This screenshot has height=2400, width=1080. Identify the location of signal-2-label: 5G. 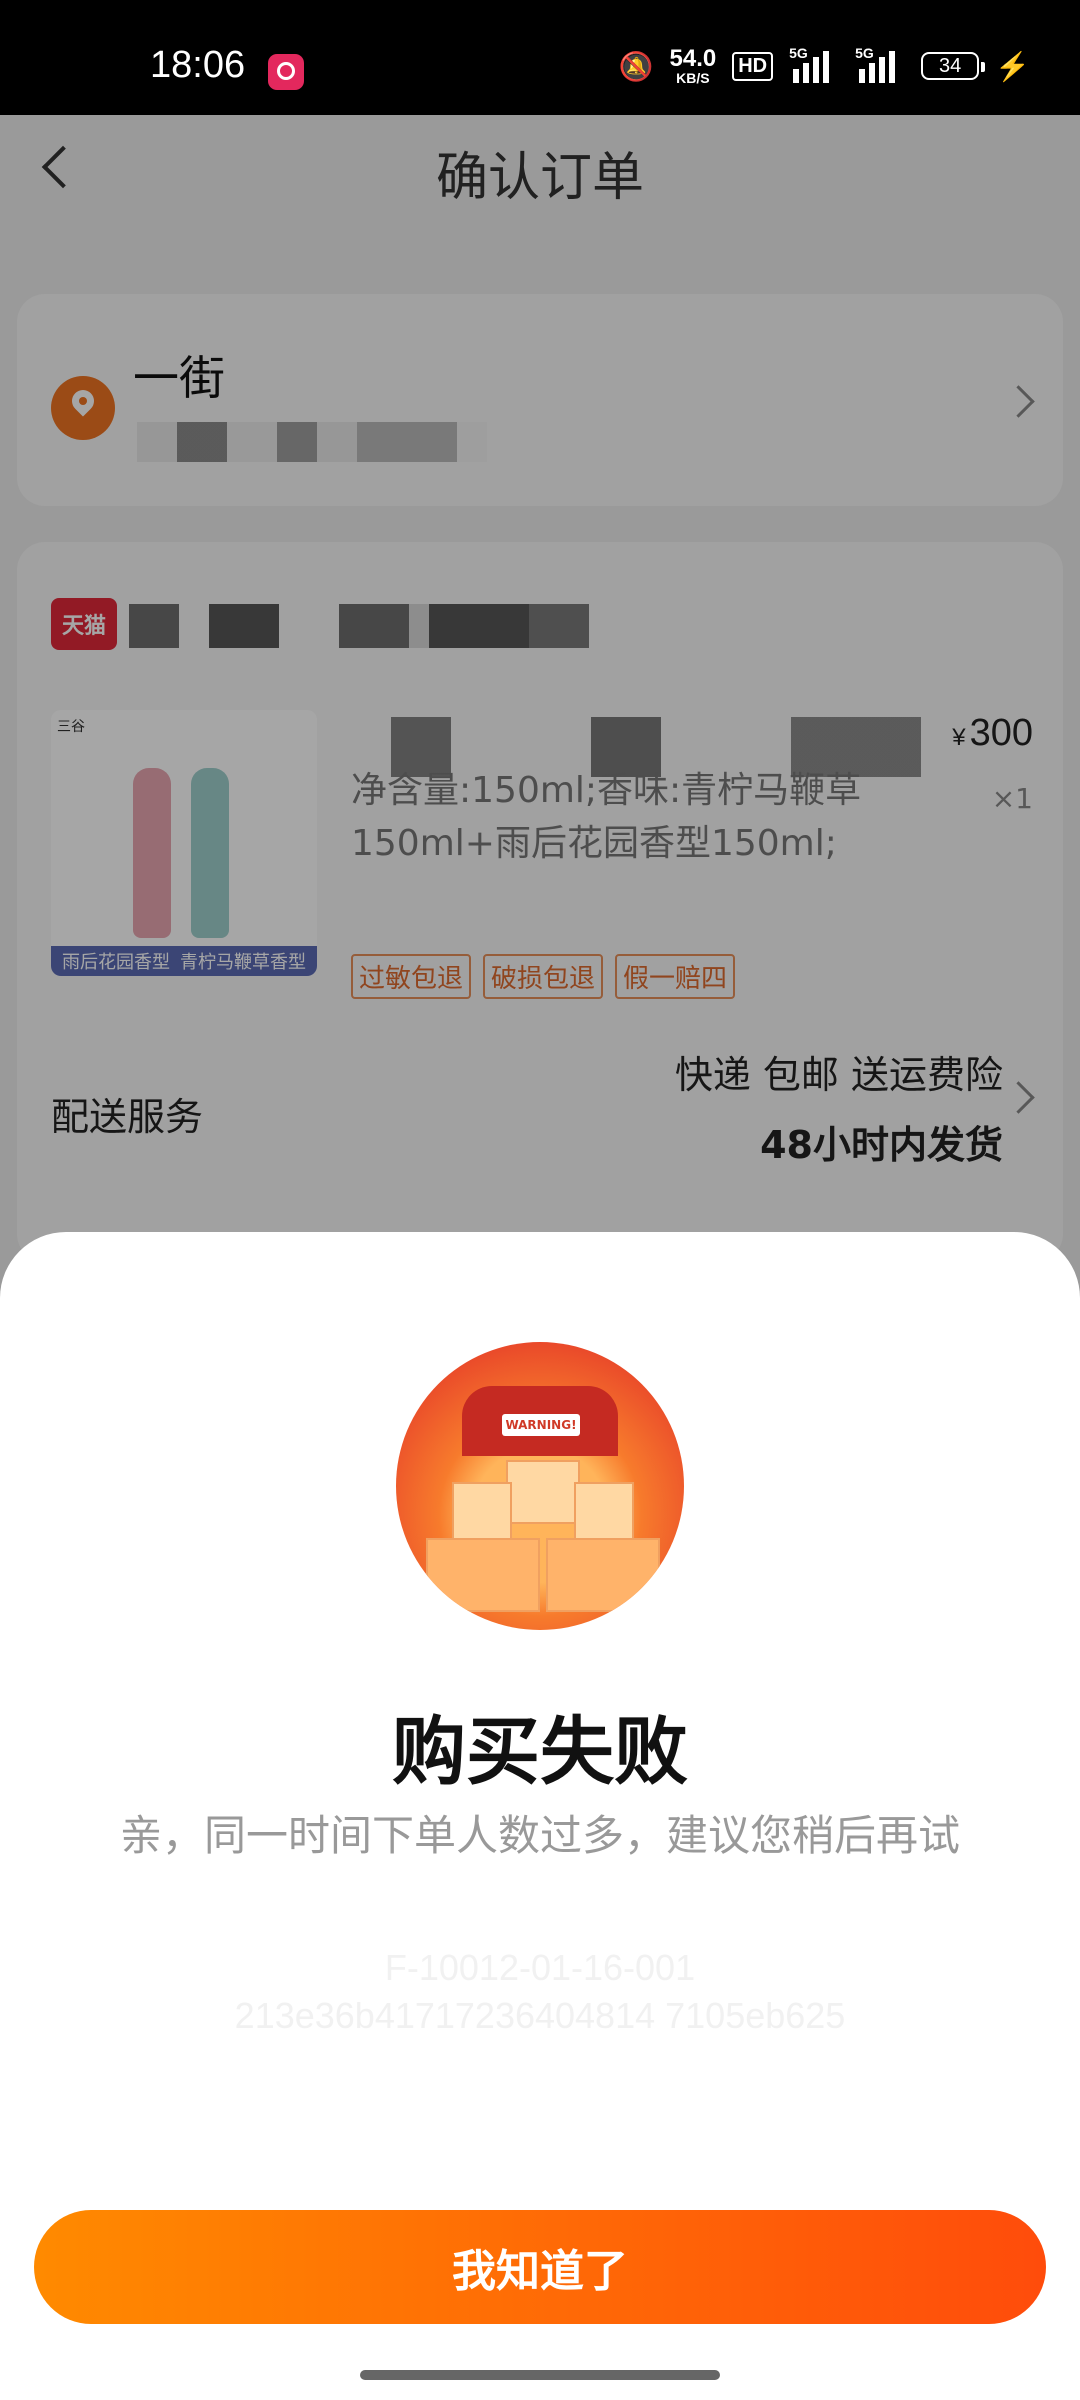
(864, 53).